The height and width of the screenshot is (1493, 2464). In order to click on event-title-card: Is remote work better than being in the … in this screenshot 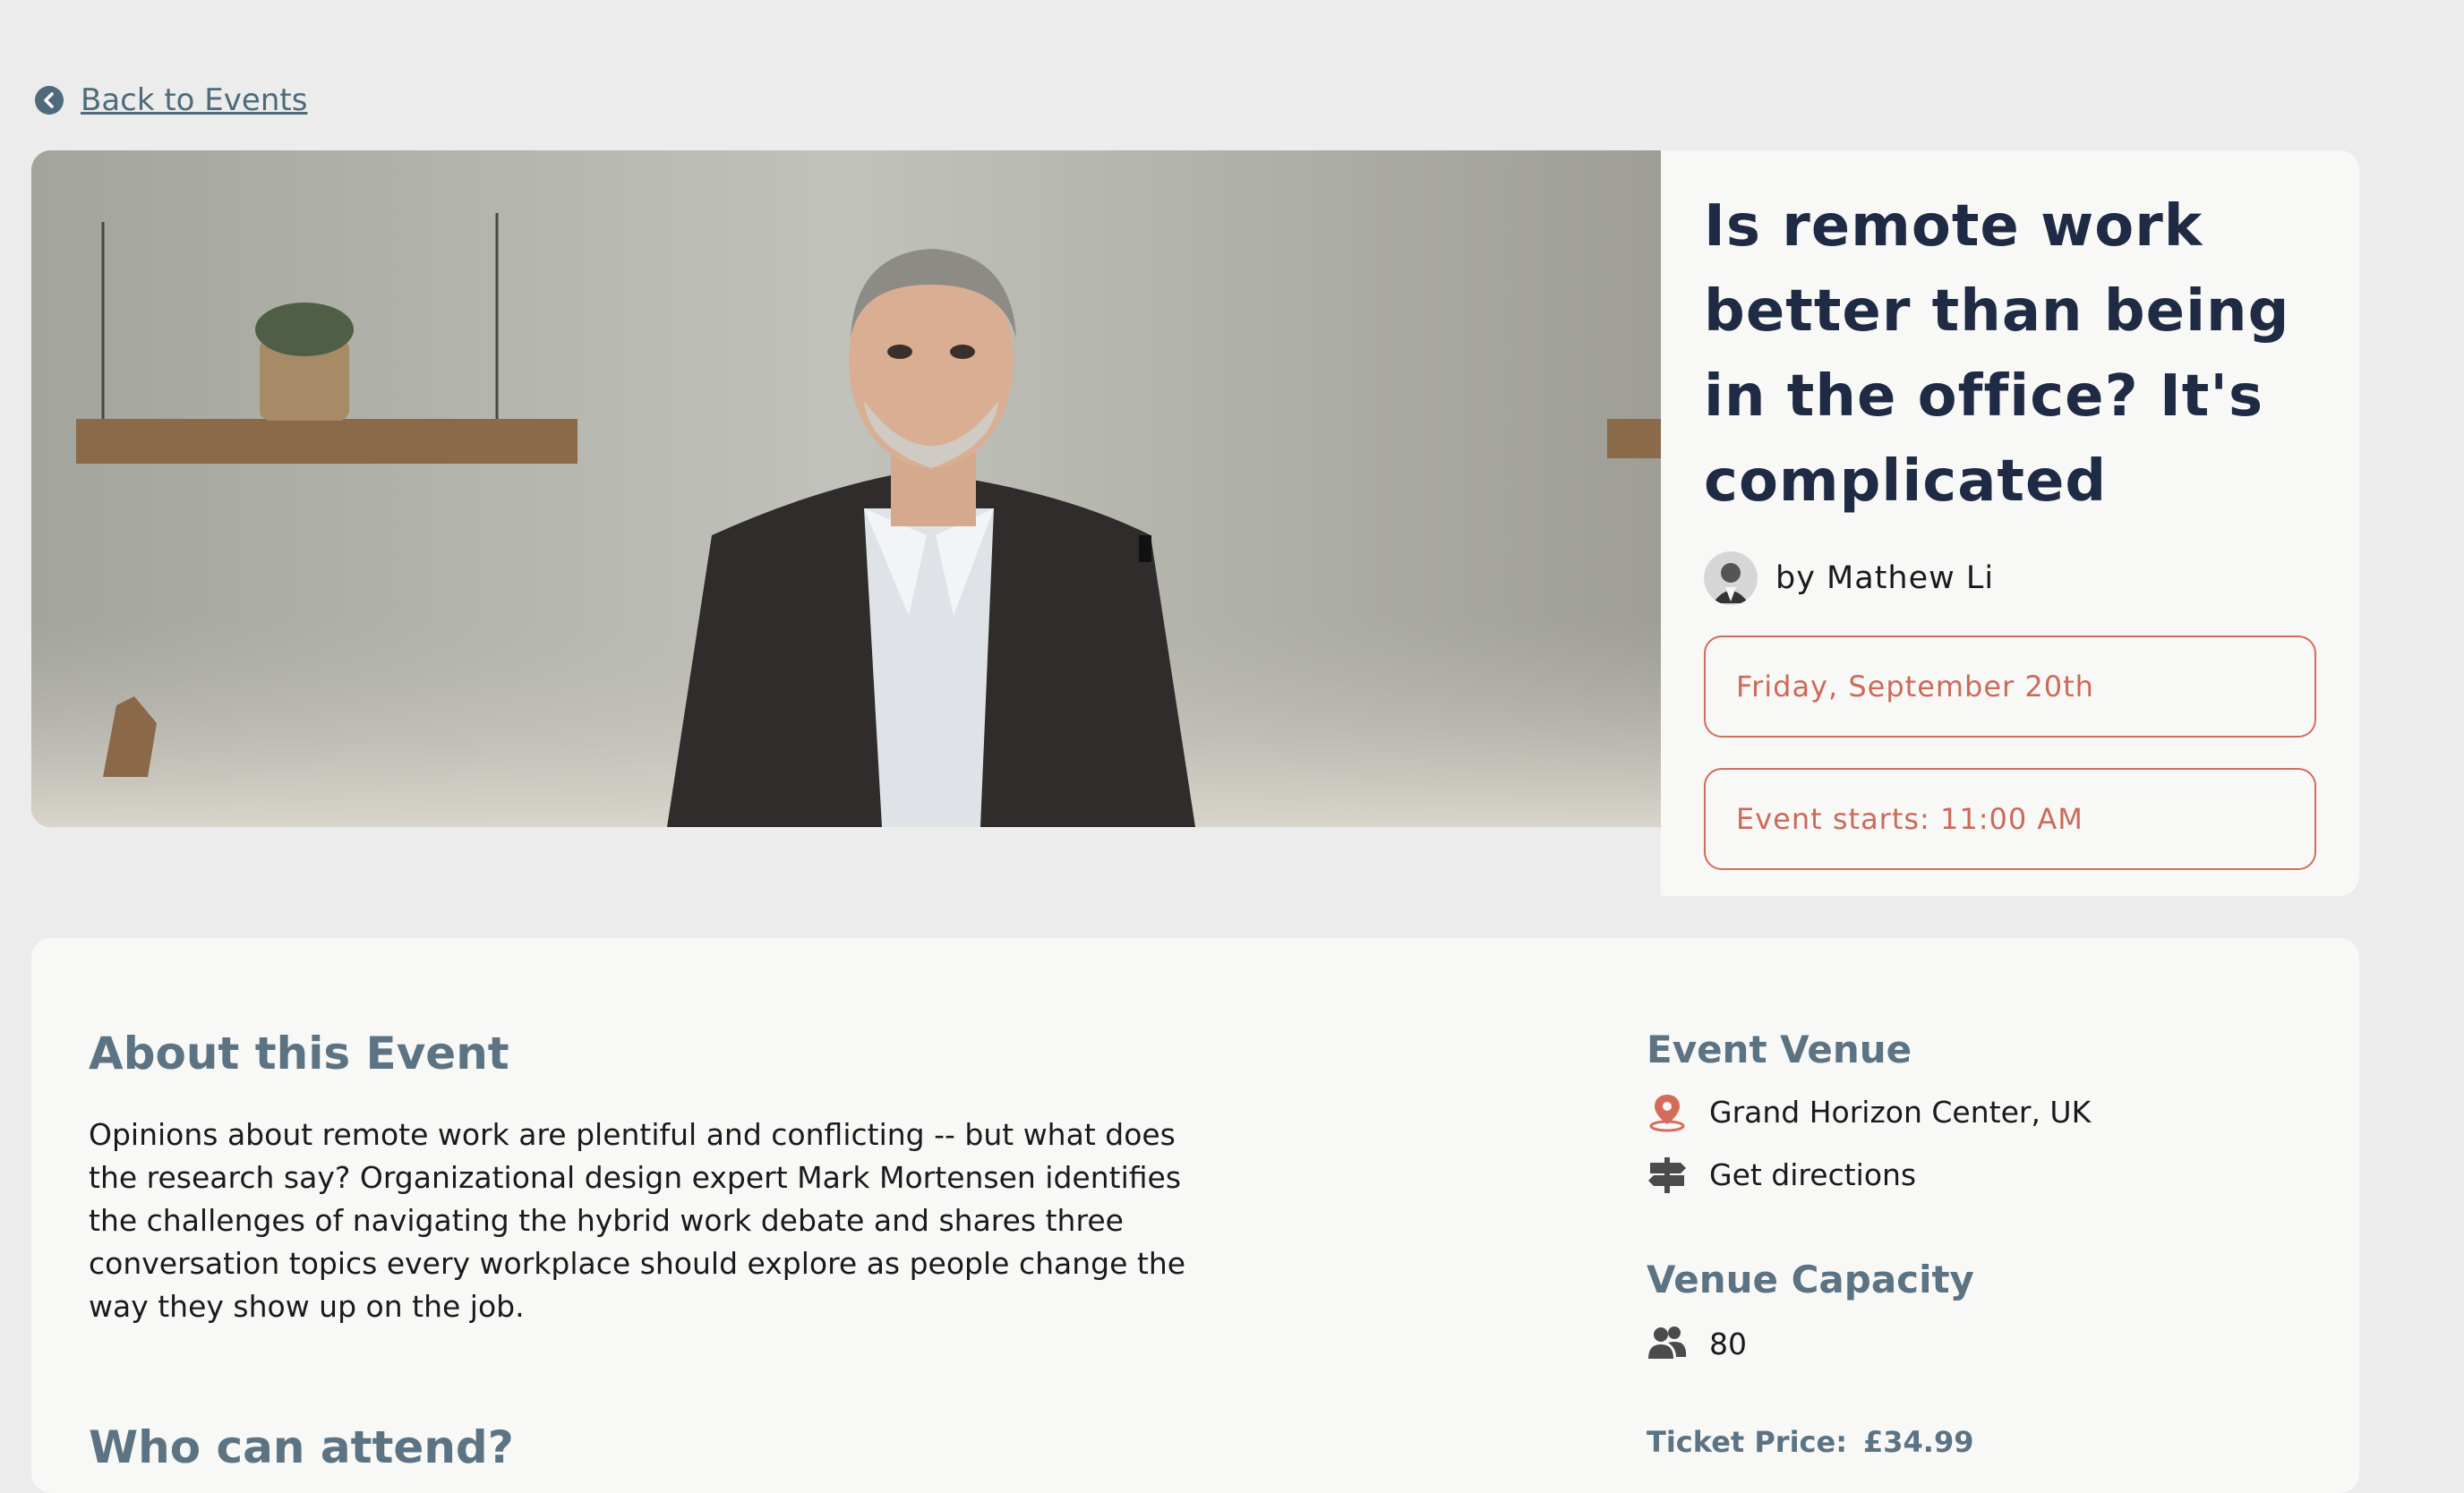, I will do `click(2010, 523)`.